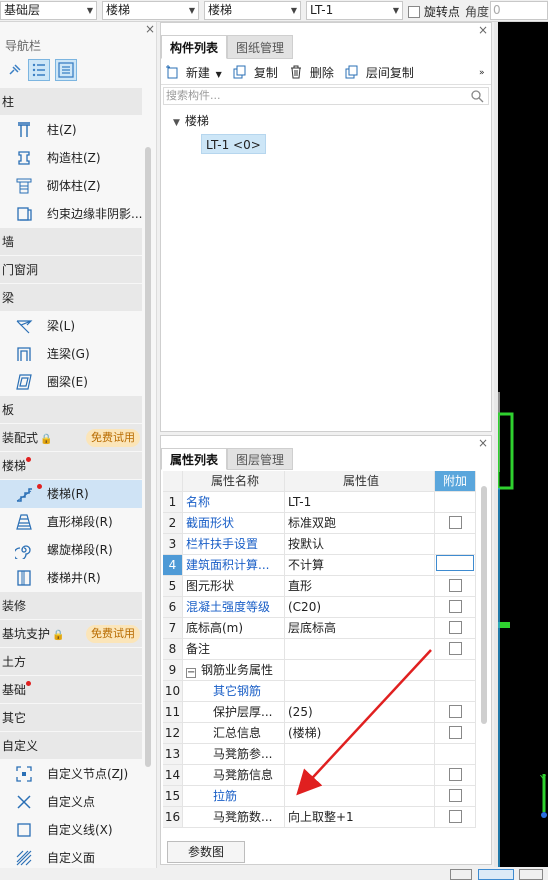 The width and height of the screenshot is (548, 880). I want to click on view-mode-icon, so click(461, 874).